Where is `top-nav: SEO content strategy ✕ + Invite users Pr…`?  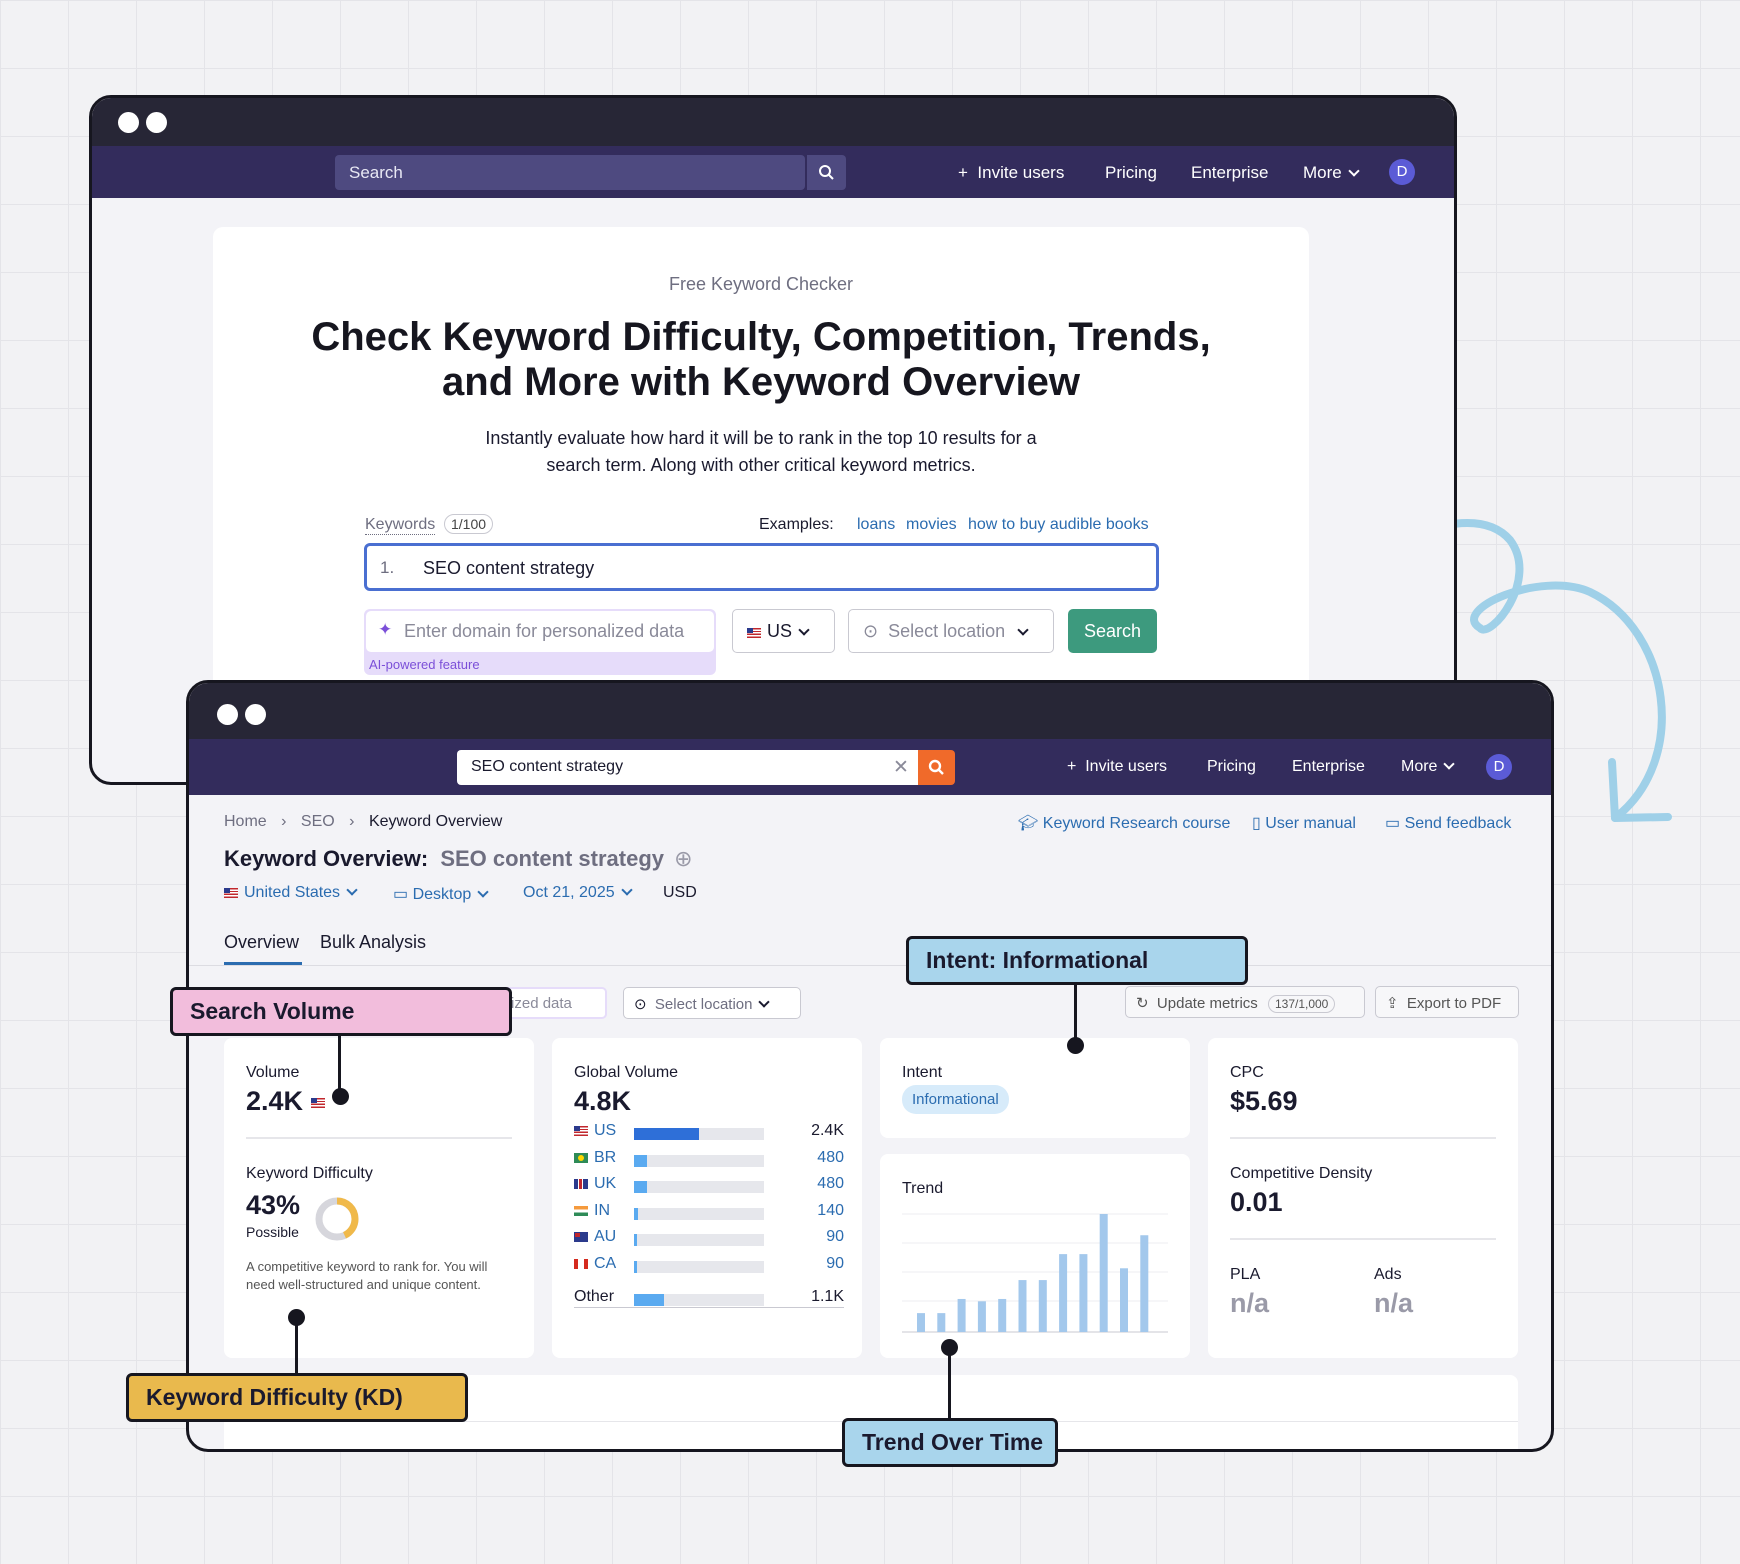 top-nav: SEO content strategy ✕ + Invite users Pr… is located at coordinates (870, 767).